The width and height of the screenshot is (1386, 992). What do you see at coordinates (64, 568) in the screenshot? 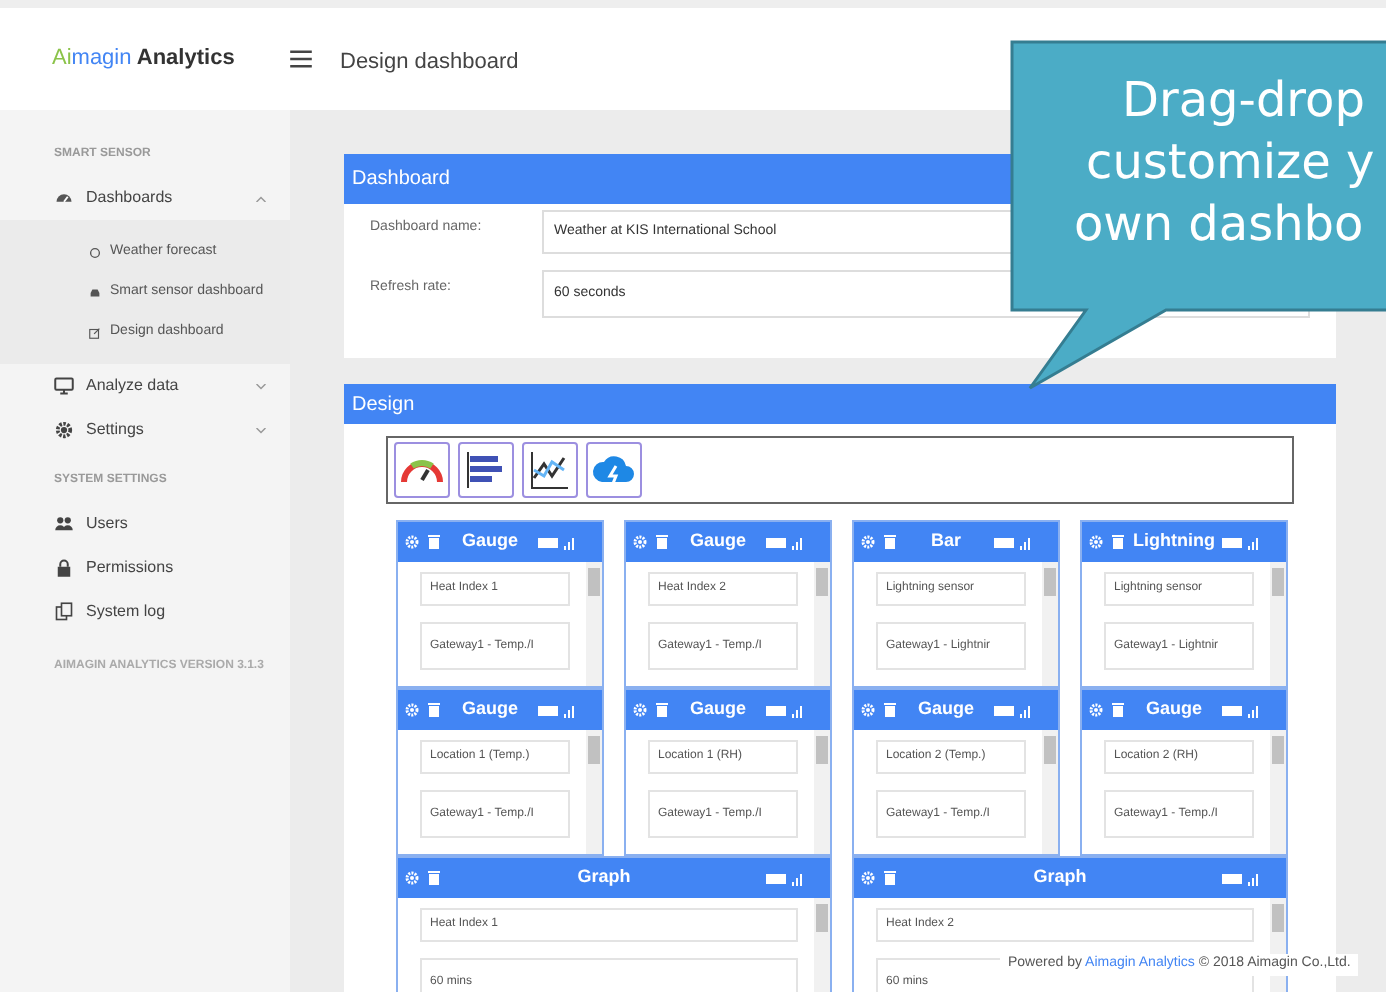
I see `lock-icon` at bounding box center [64, 568].